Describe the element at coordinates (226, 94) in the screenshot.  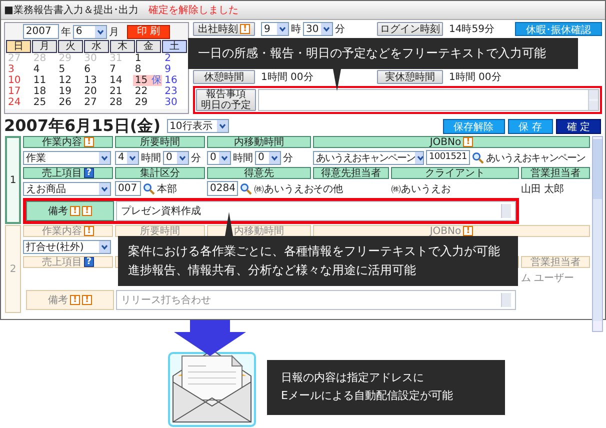
I see `label-text: 報告事項` at that location.